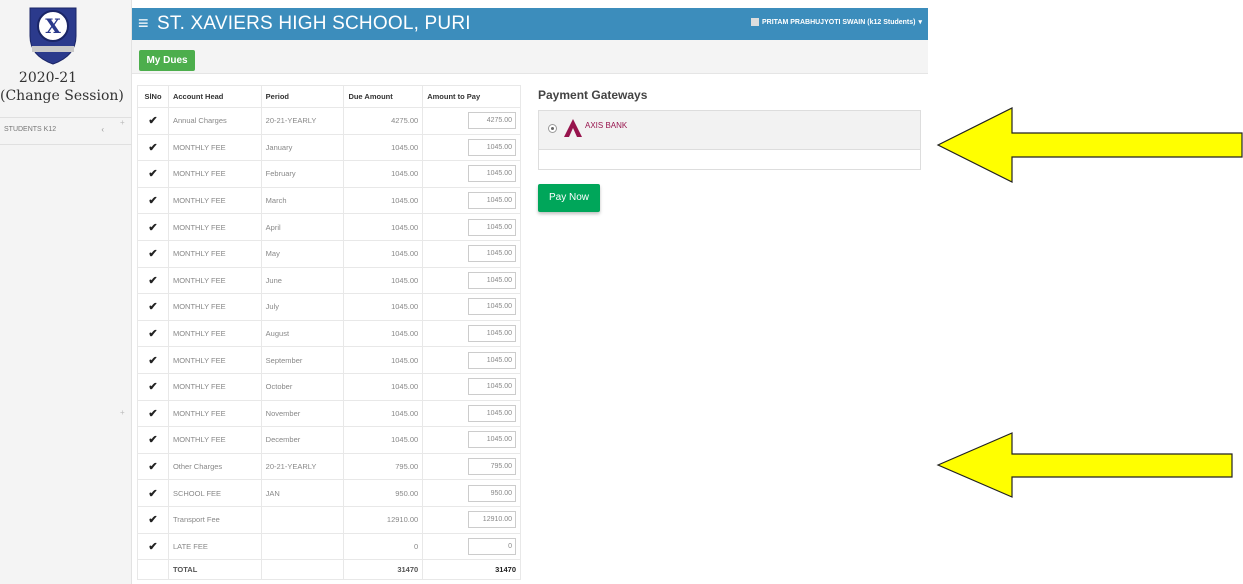 This screenshot has width=1243, height=584. What do you see at coordinates (552, 128) in the screenshot?
I see `gateway-radio` at bounding box center [552, 128].